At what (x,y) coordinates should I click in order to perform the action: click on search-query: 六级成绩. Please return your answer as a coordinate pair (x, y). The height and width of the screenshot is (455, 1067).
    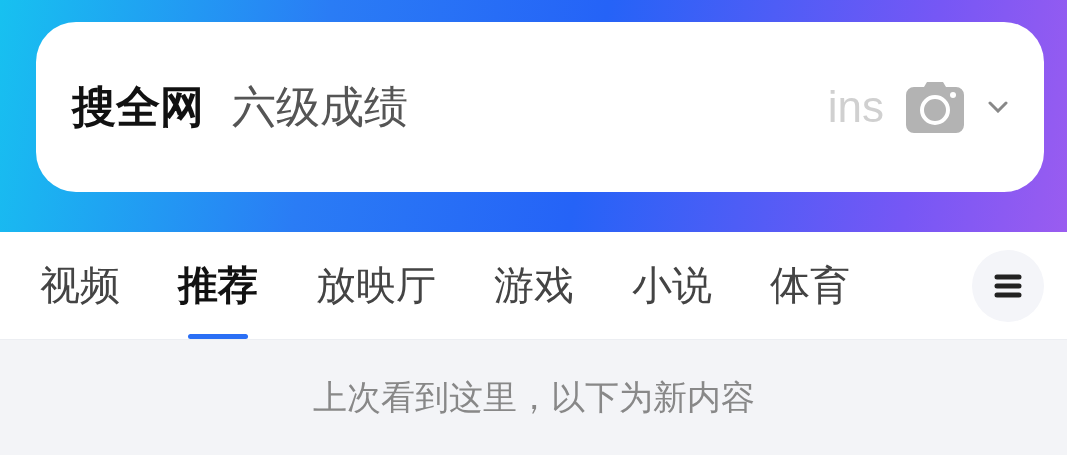
    Looking at the image, I should click on (320, 106).